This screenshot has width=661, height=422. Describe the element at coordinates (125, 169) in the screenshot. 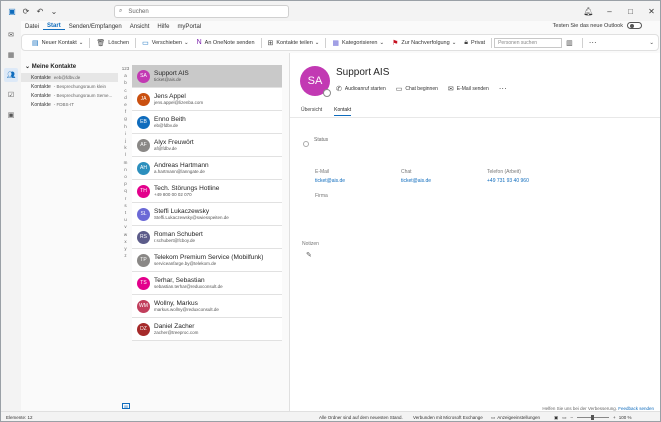

I see `alphabet-index-letter: n` at that location.